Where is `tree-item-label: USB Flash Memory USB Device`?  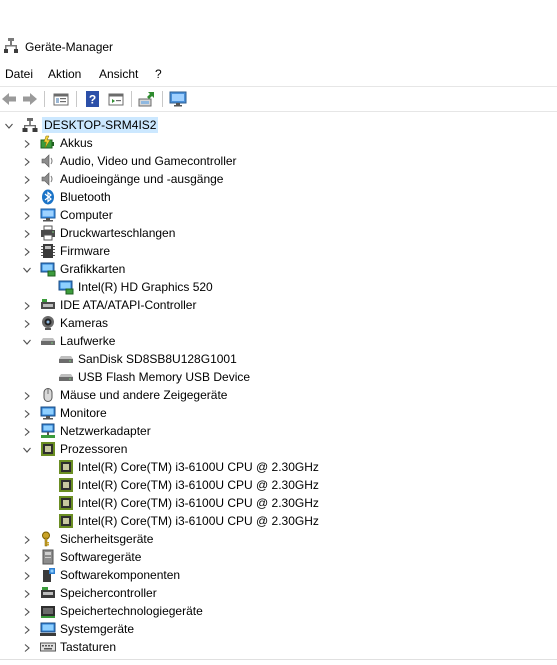 tree-item-label: USB Flash Memory USB Device is located at coordinates (164, 377).